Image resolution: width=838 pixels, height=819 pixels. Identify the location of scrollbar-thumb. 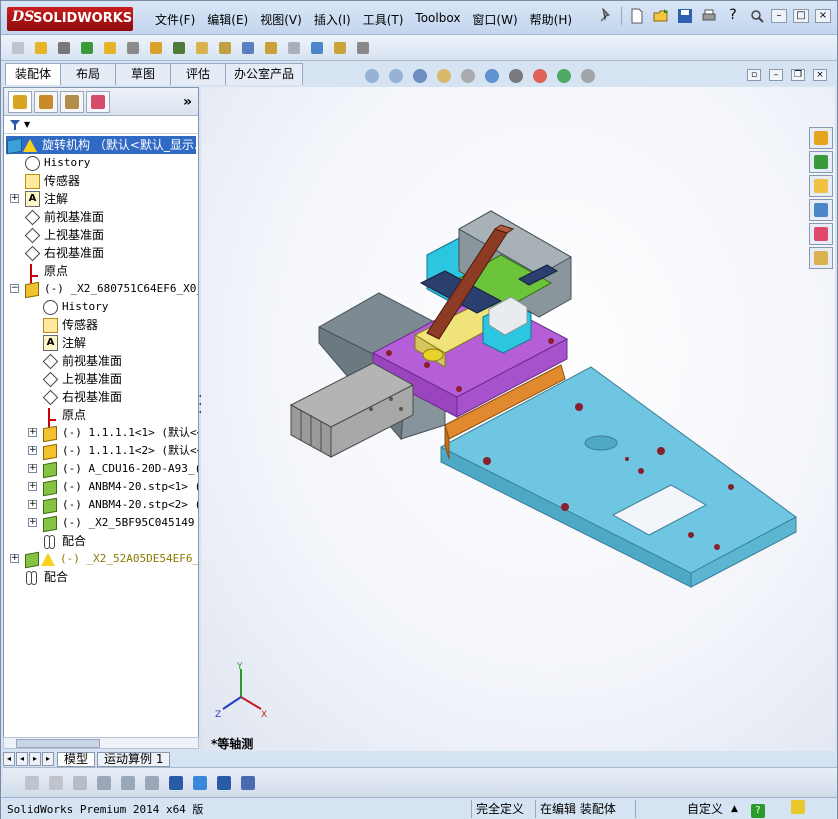
(58, 743).